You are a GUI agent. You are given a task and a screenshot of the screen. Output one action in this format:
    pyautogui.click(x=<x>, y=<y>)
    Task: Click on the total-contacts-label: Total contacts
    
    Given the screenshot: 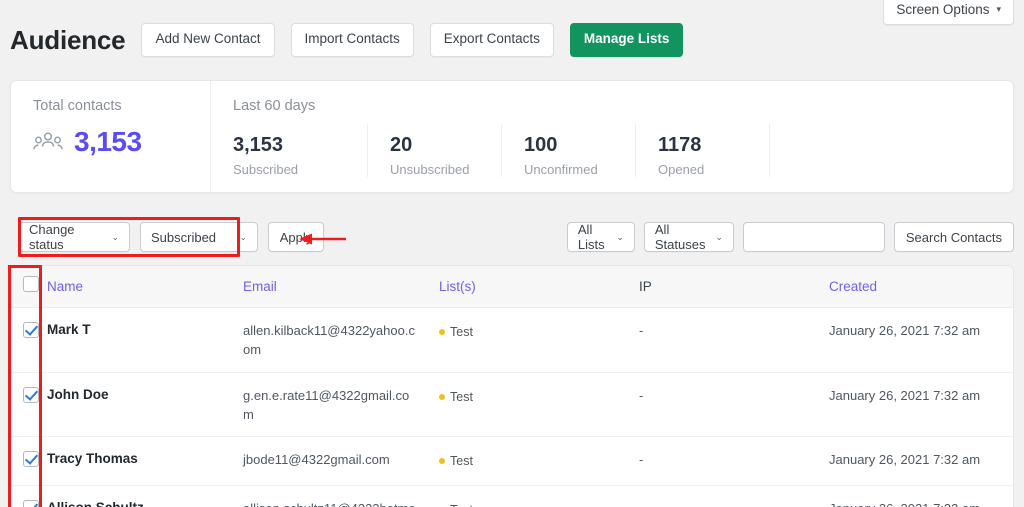 What is the action you would take?
    pyautogui.click(x=77, y=106)
    